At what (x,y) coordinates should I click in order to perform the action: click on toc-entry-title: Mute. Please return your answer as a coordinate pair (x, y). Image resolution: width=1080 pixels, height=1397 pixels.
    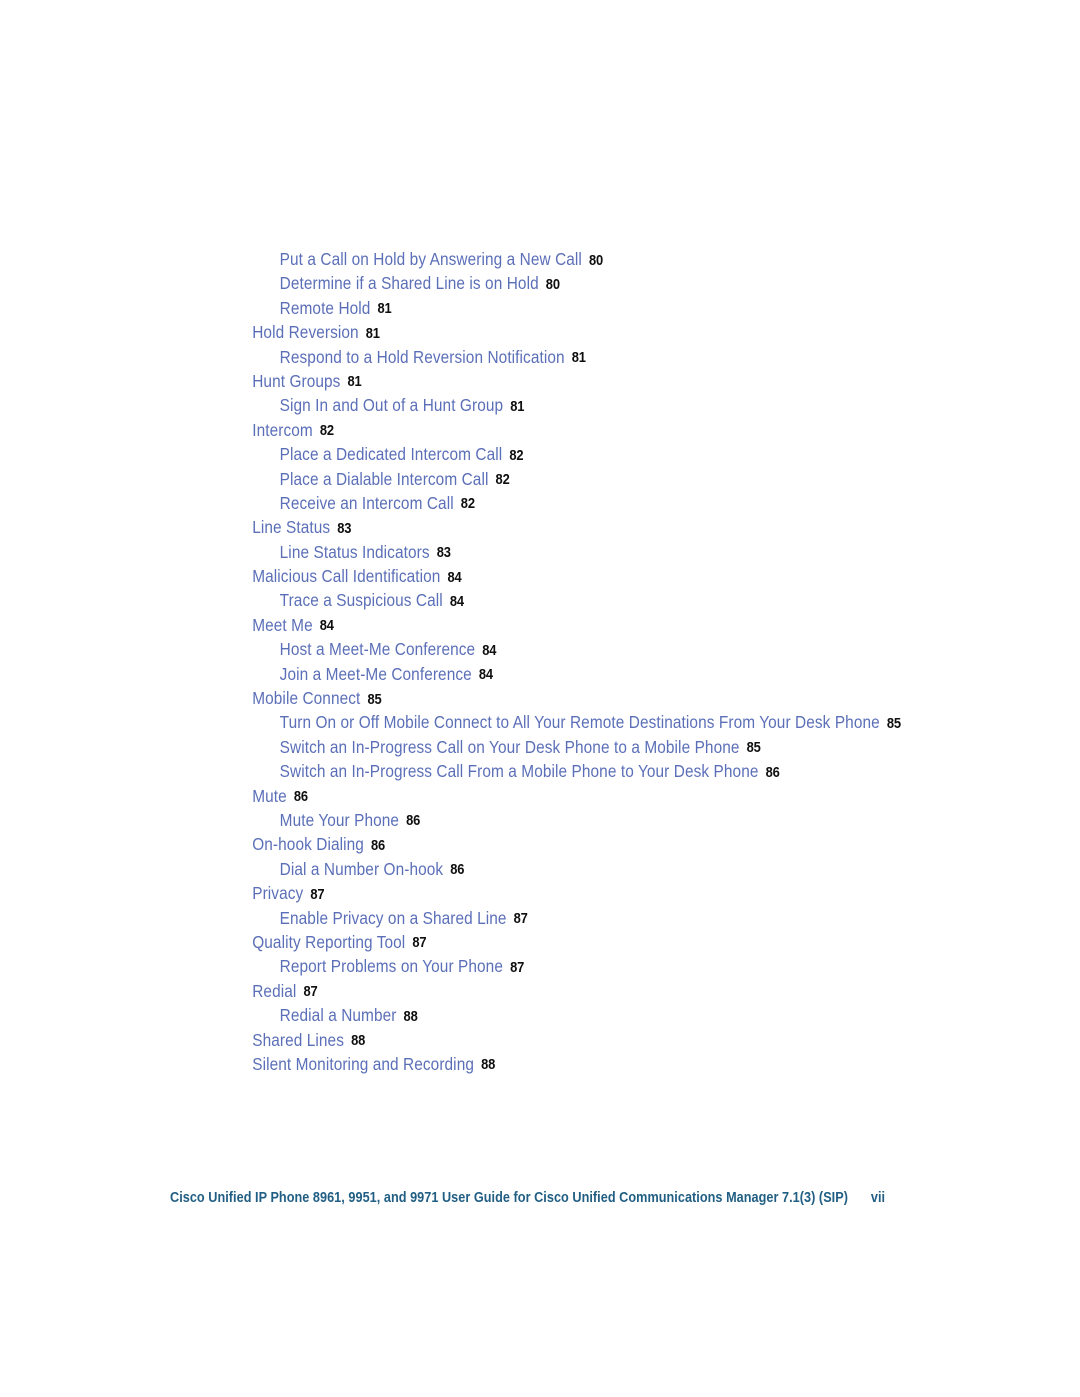
    Looking at the image, I should click on (269, 795).